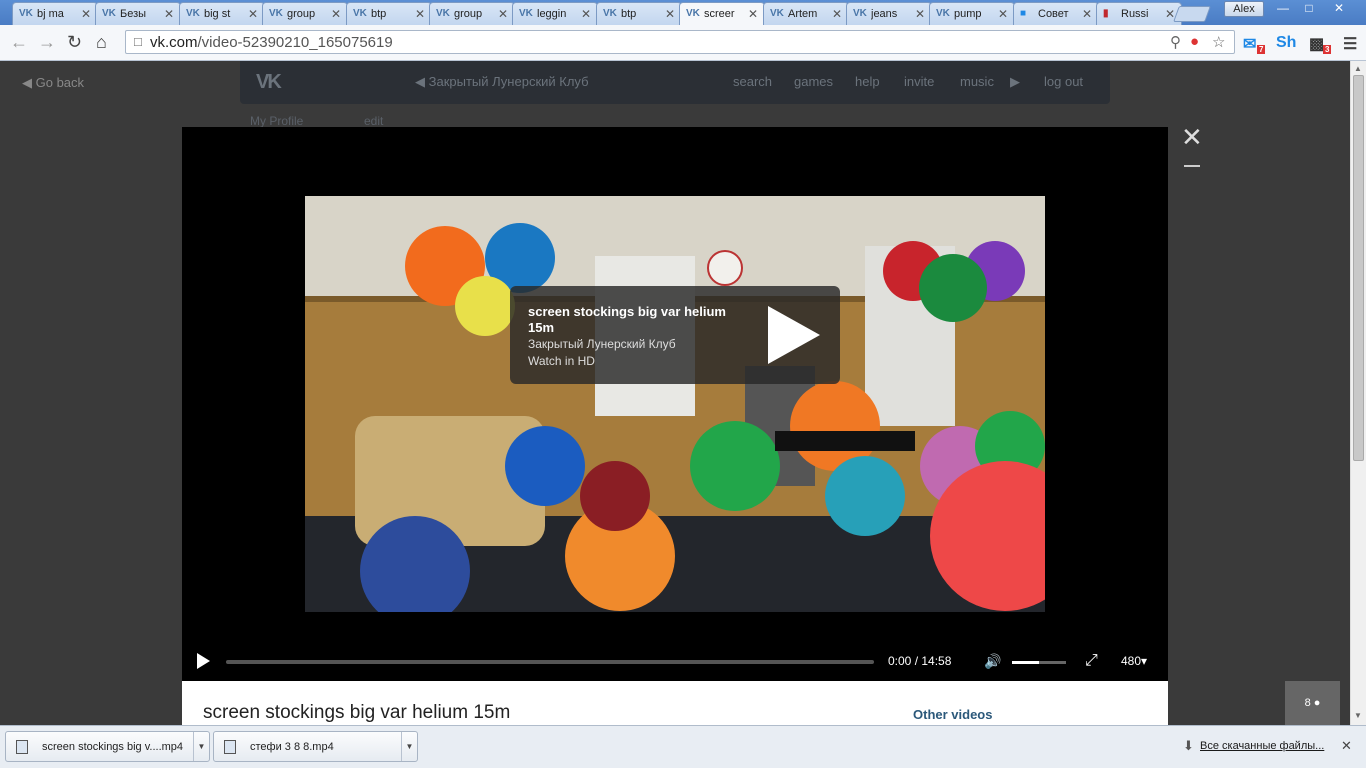 The image size is (1366, 768). Describe the element at coordinates (1039, 662) in the screenshot. I see `volume-slider` at that location.